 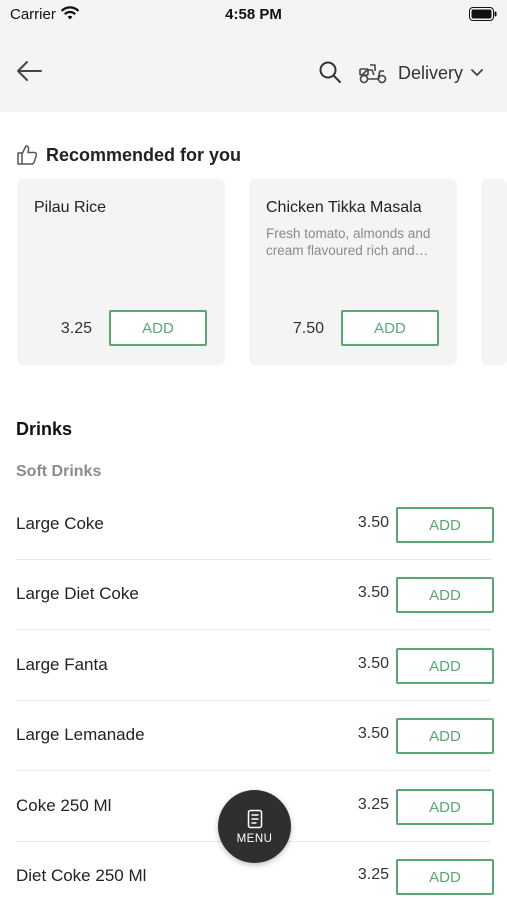 What do you see at coordinates (254, 818) in the screenshot?
I see `menu-book-icon` at bounding box center [254, 818].